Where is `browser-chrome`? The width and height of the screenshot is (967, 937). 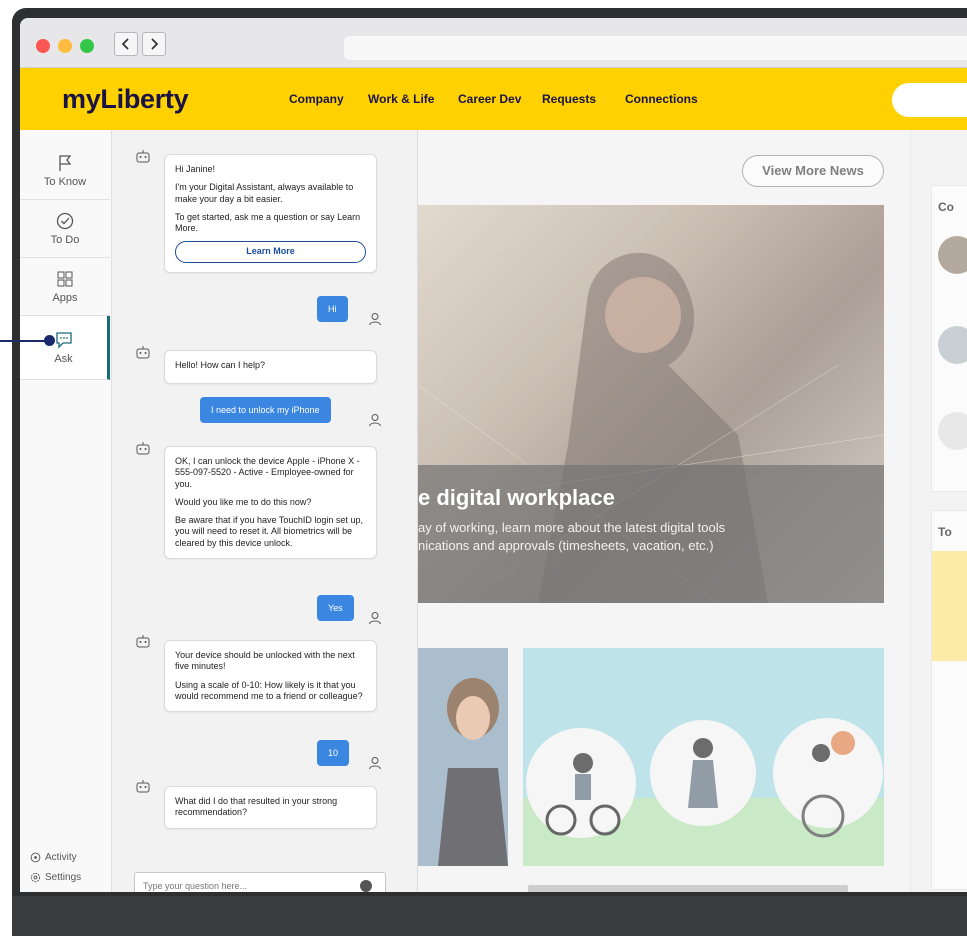 browser-chrome is located at coordinates (493, 43).